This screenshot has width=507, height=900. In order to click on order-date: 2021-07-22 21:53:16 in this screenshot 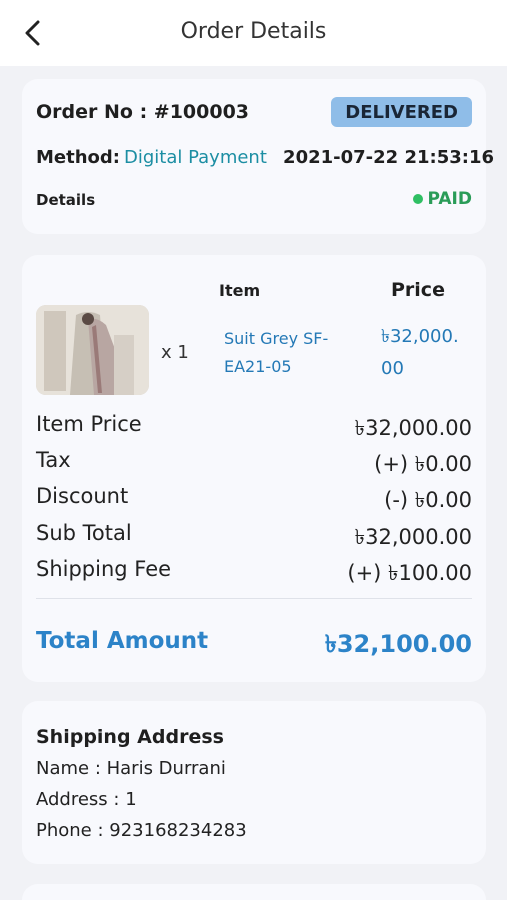, I will do `click(388, 157)`.